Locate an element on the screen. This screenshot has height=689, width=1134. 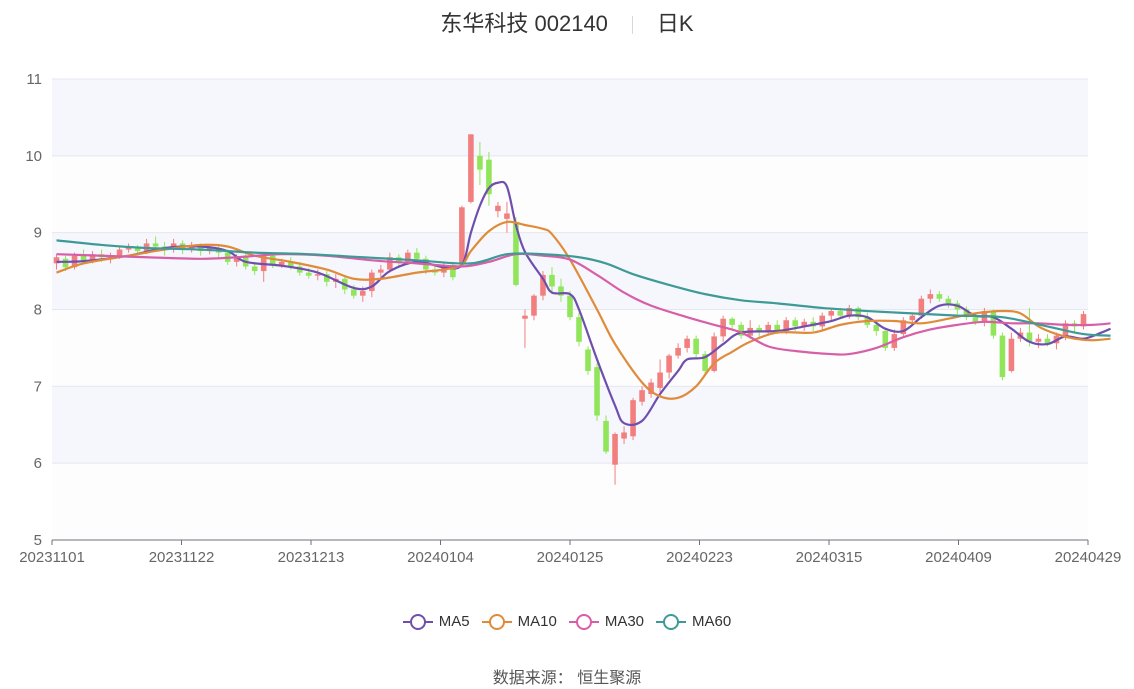
legend-label: MA30 is located at coordinates (624, 621).